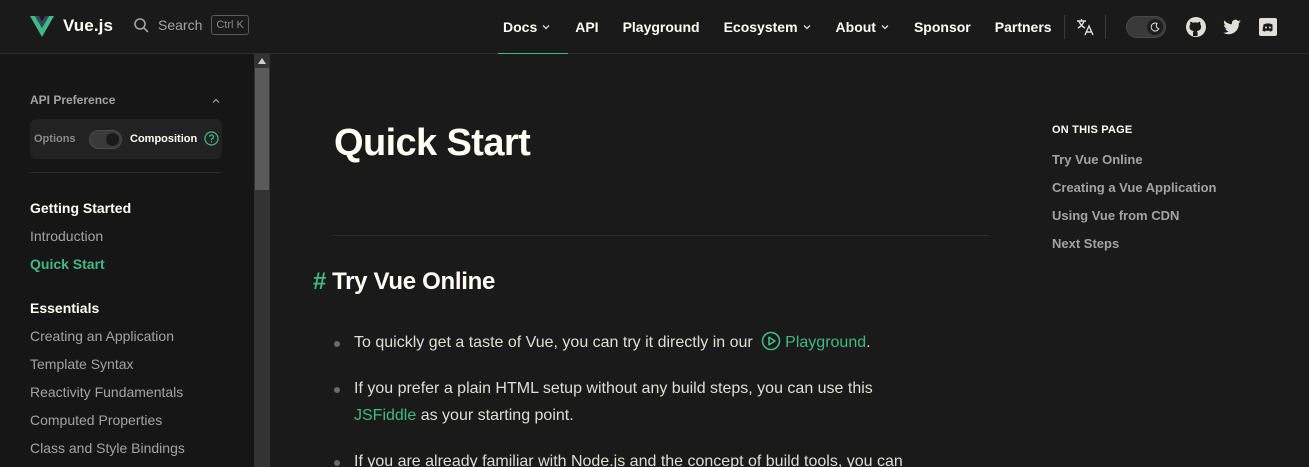 The height and width of the screenshot is (467, 1309). I want to click on home-link: Vue.js, so click(71, 26).